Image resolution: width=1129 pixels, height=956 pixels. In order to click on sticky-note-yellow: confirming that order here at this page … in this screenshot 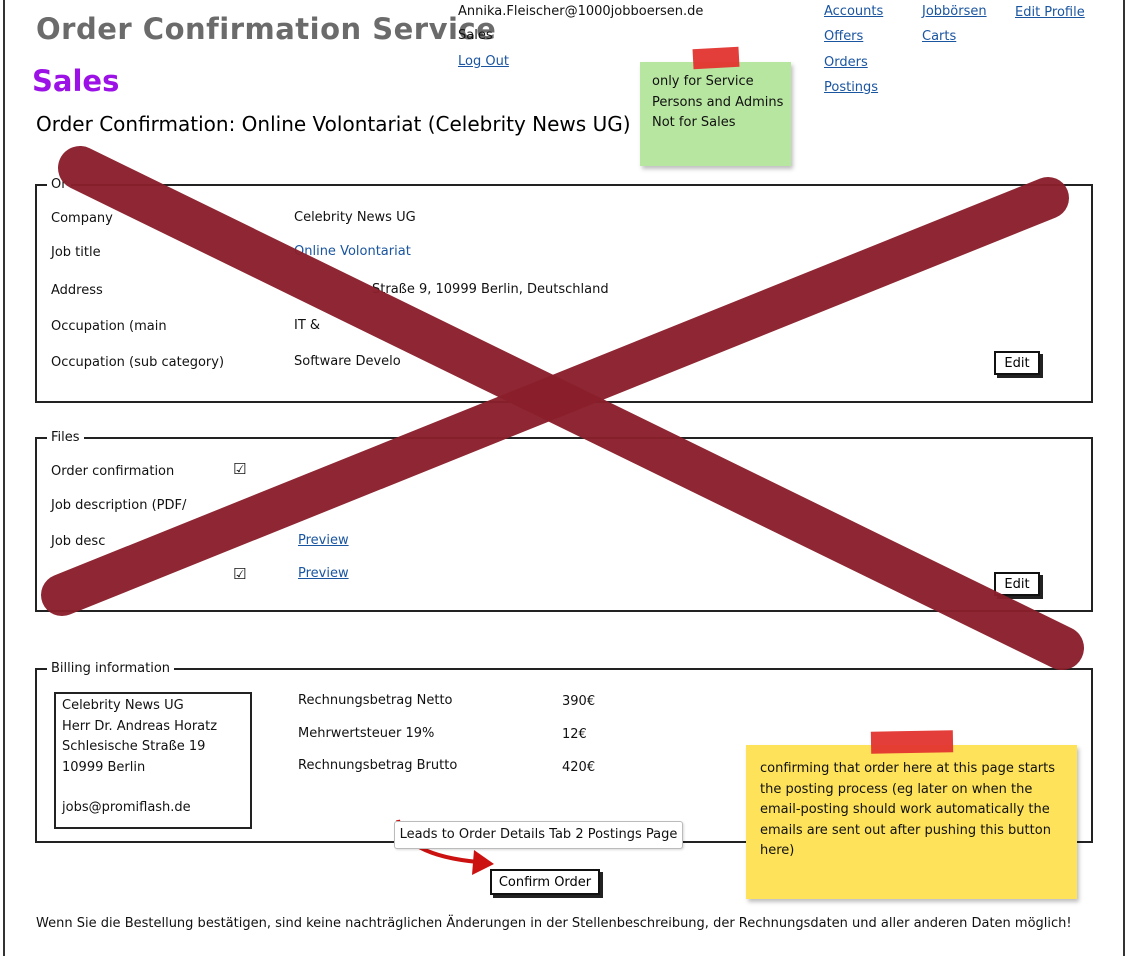, I will do `click(911, 822)`.